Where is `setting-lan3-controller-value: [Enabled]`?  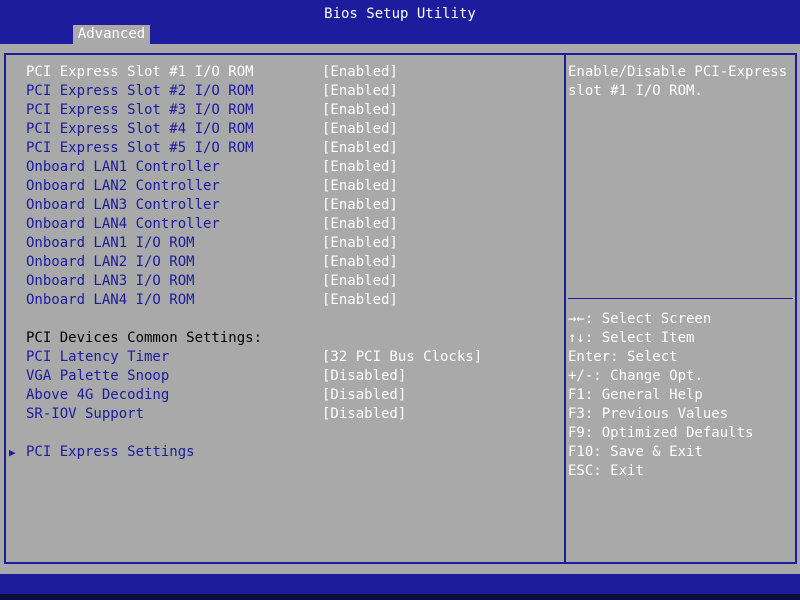
setting-lan3-controller-value: [Enabled] is located at coordinates (360, 205).